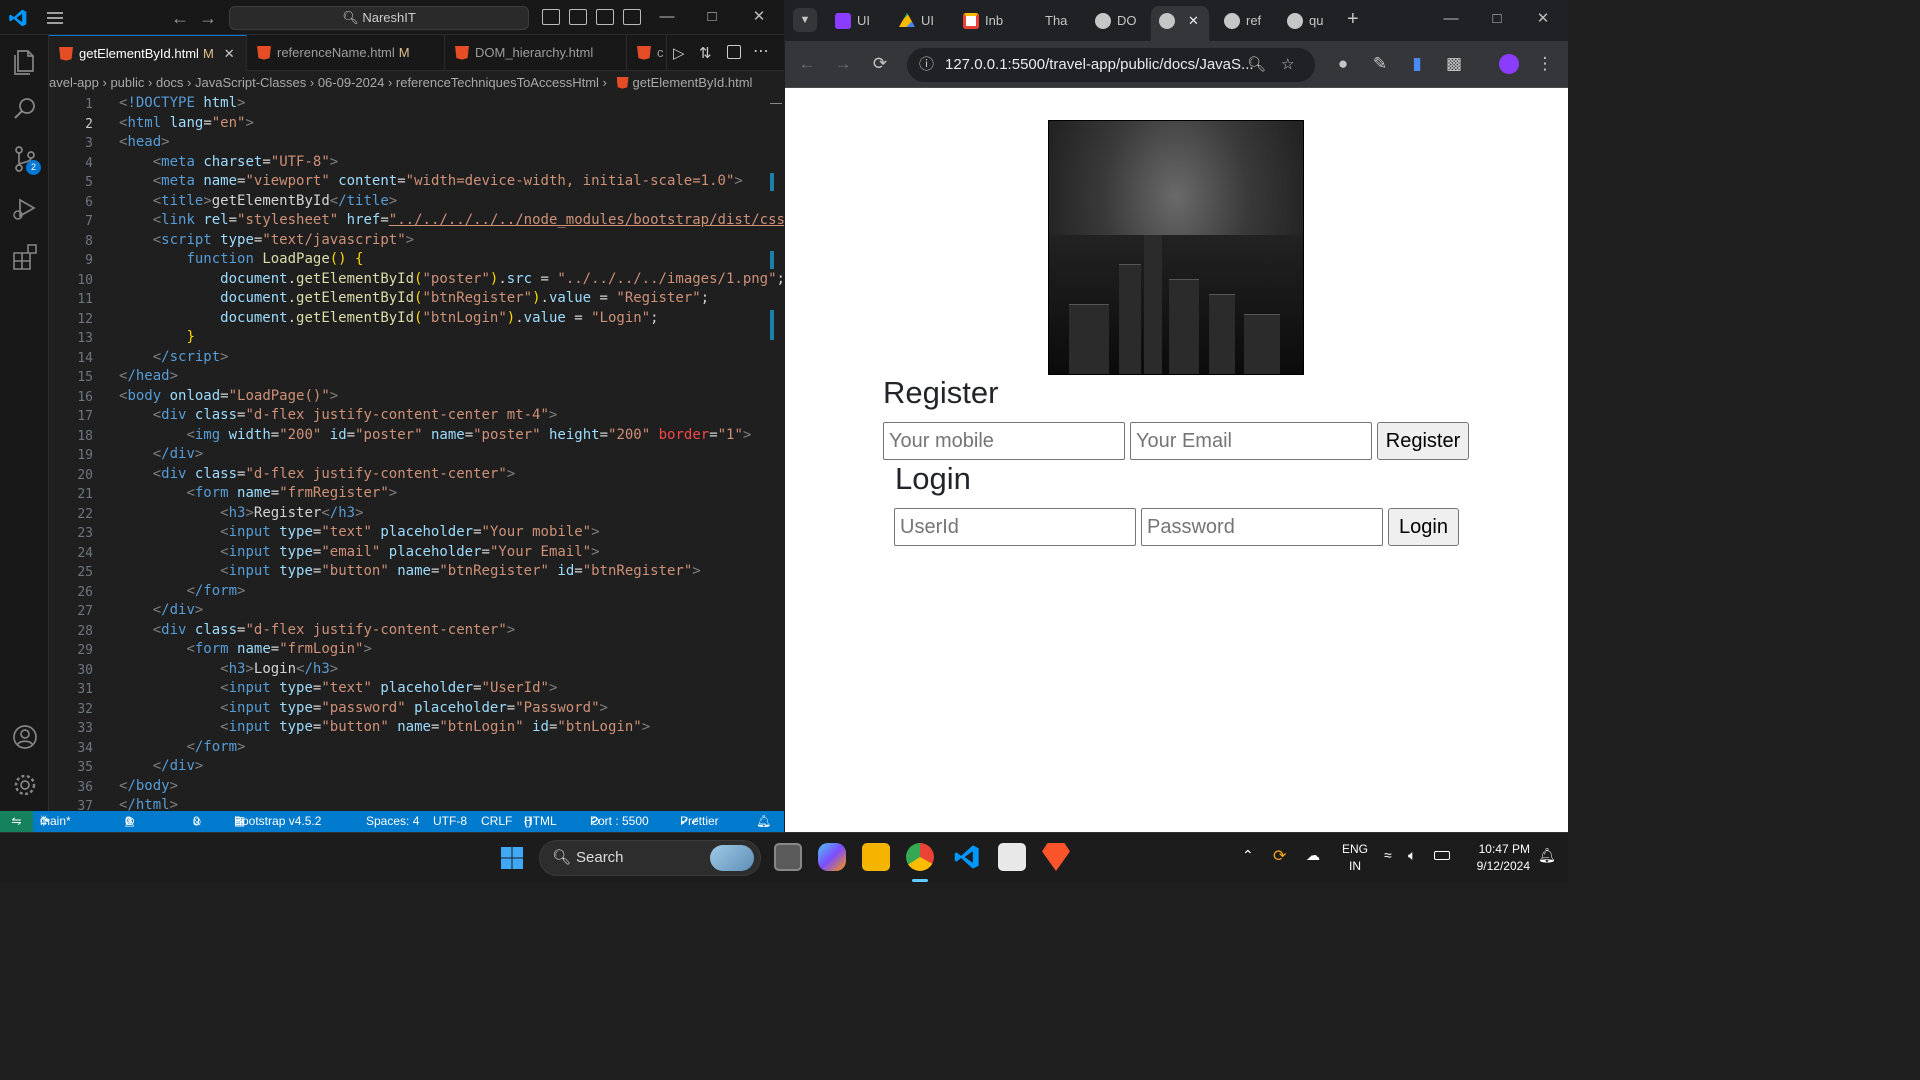 The height and width of the screenshot is (1080, 1920). What do you see at coordinates (876, 857) in the screenshot?
I see `file-explorer-icon` at bounding box center [876, 857].